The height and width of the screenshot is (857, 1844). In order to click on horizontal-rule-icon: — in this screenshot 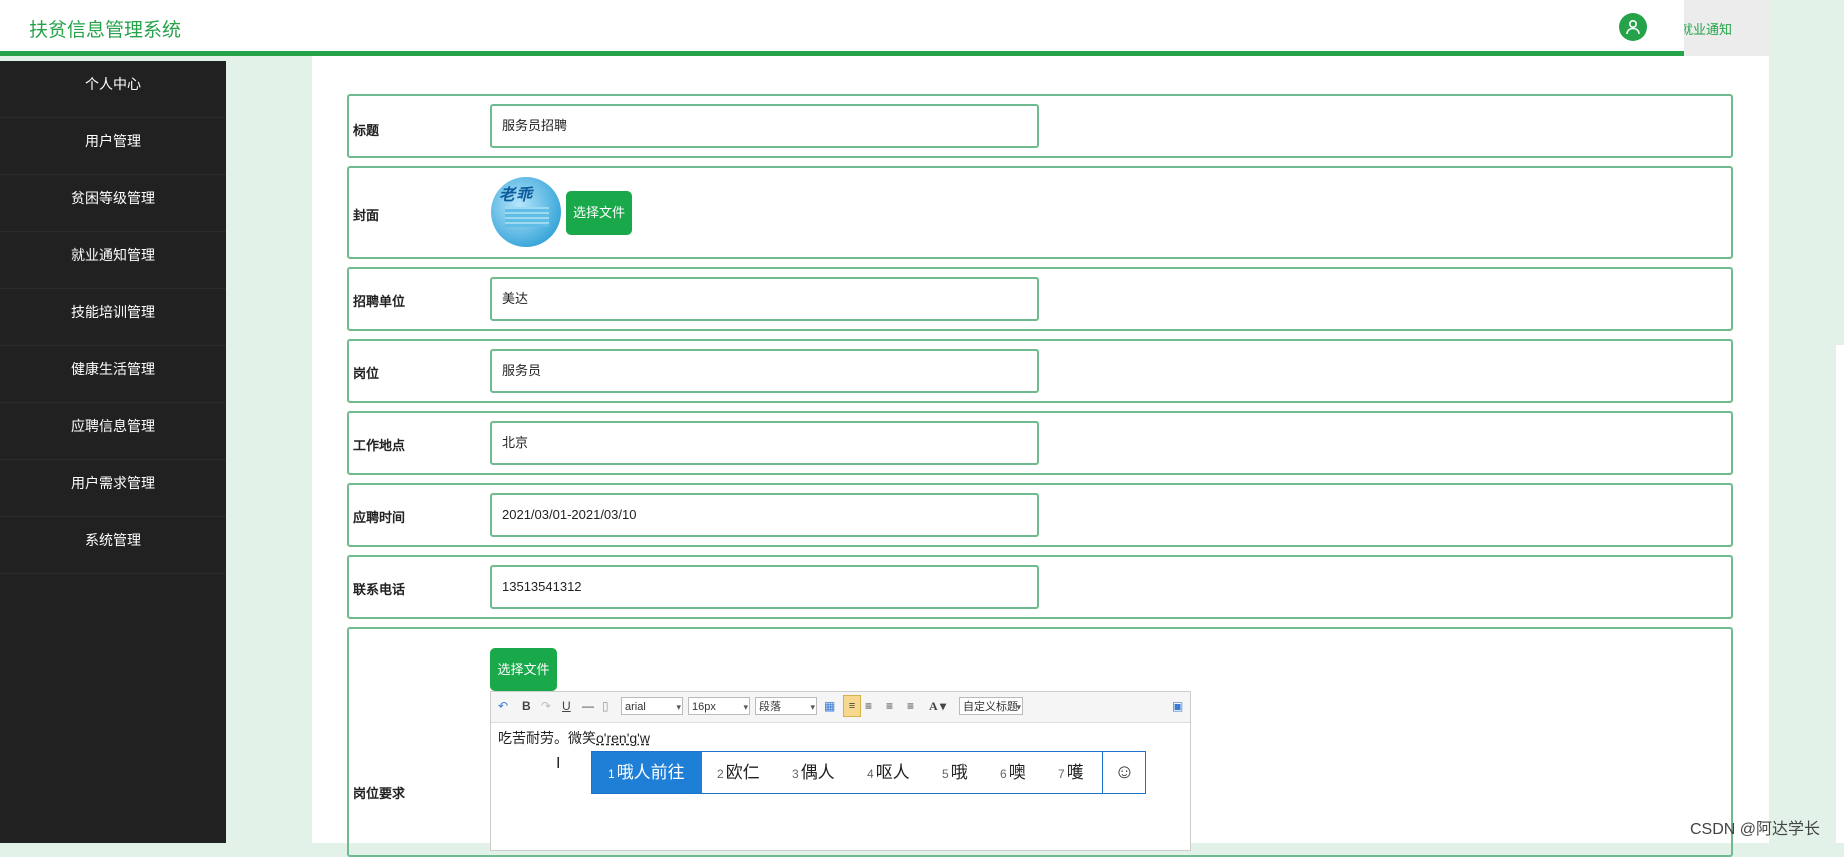, I will do `click(588, 706)`.